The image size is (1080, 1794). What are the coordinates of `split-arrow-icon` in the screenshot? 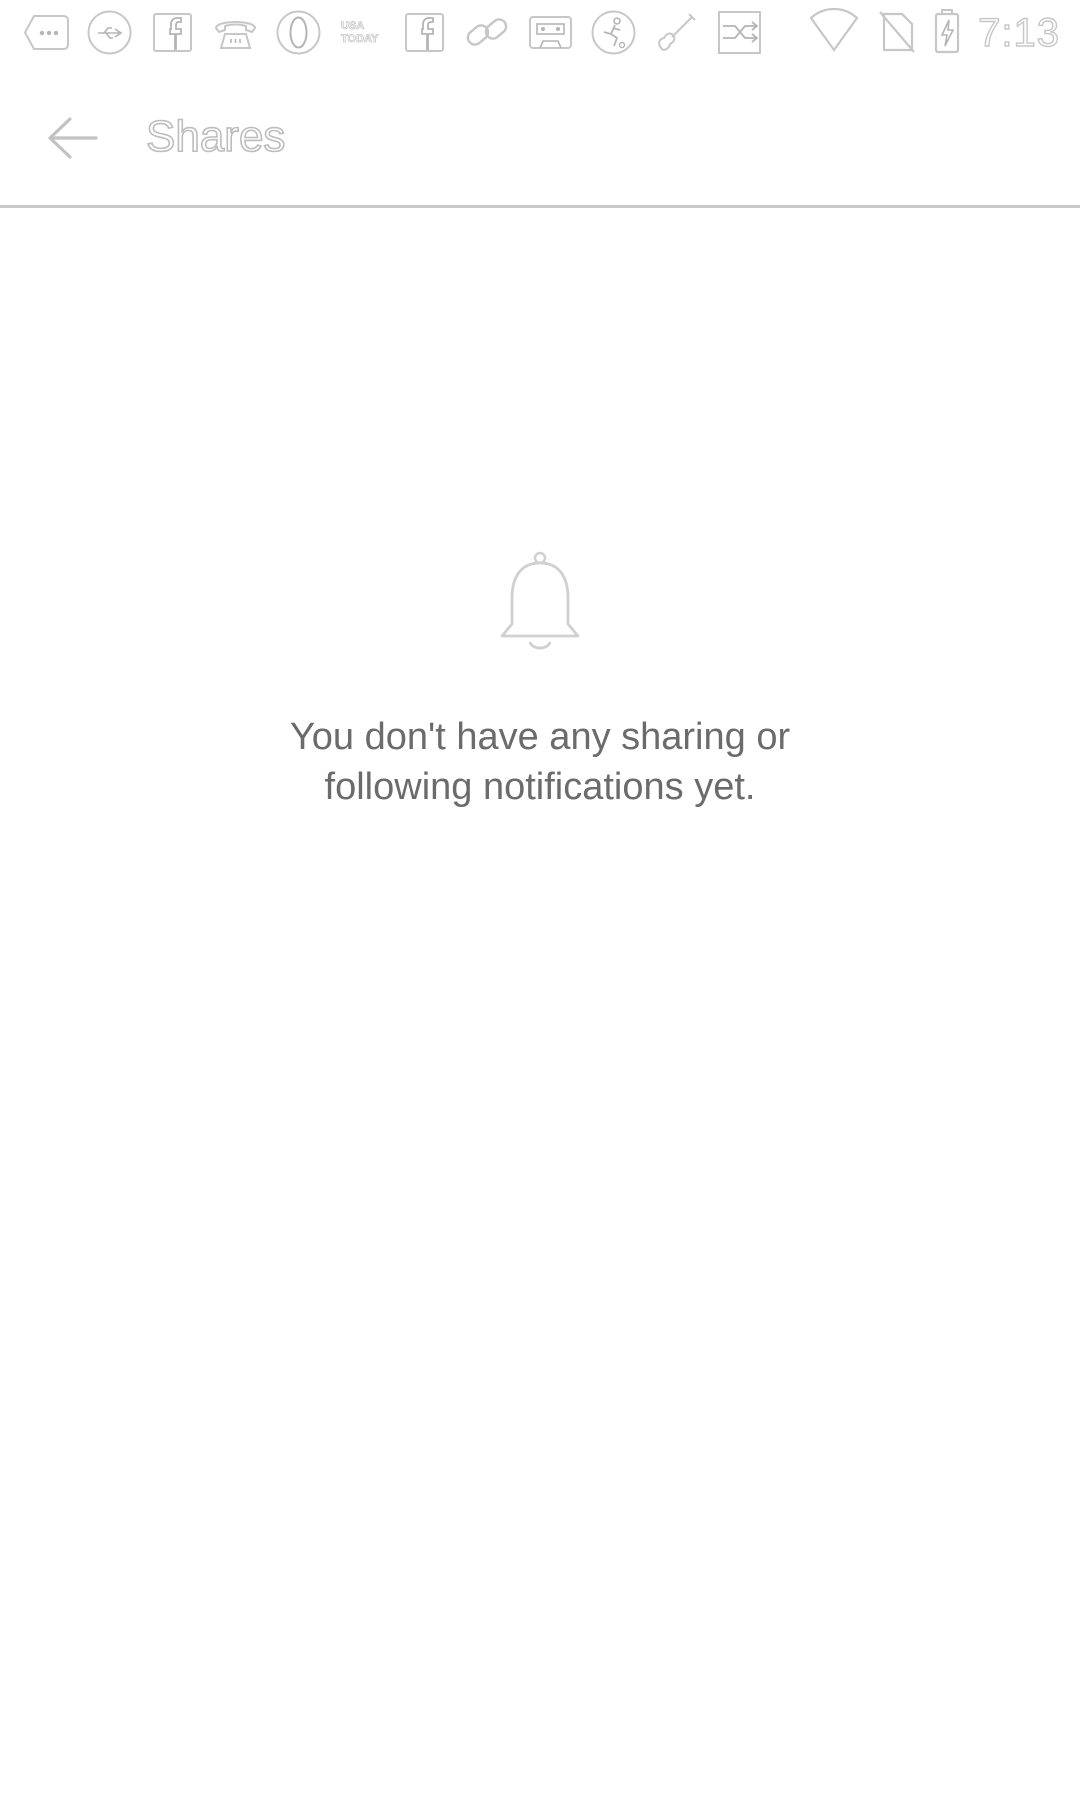 It's located at (739, 32).